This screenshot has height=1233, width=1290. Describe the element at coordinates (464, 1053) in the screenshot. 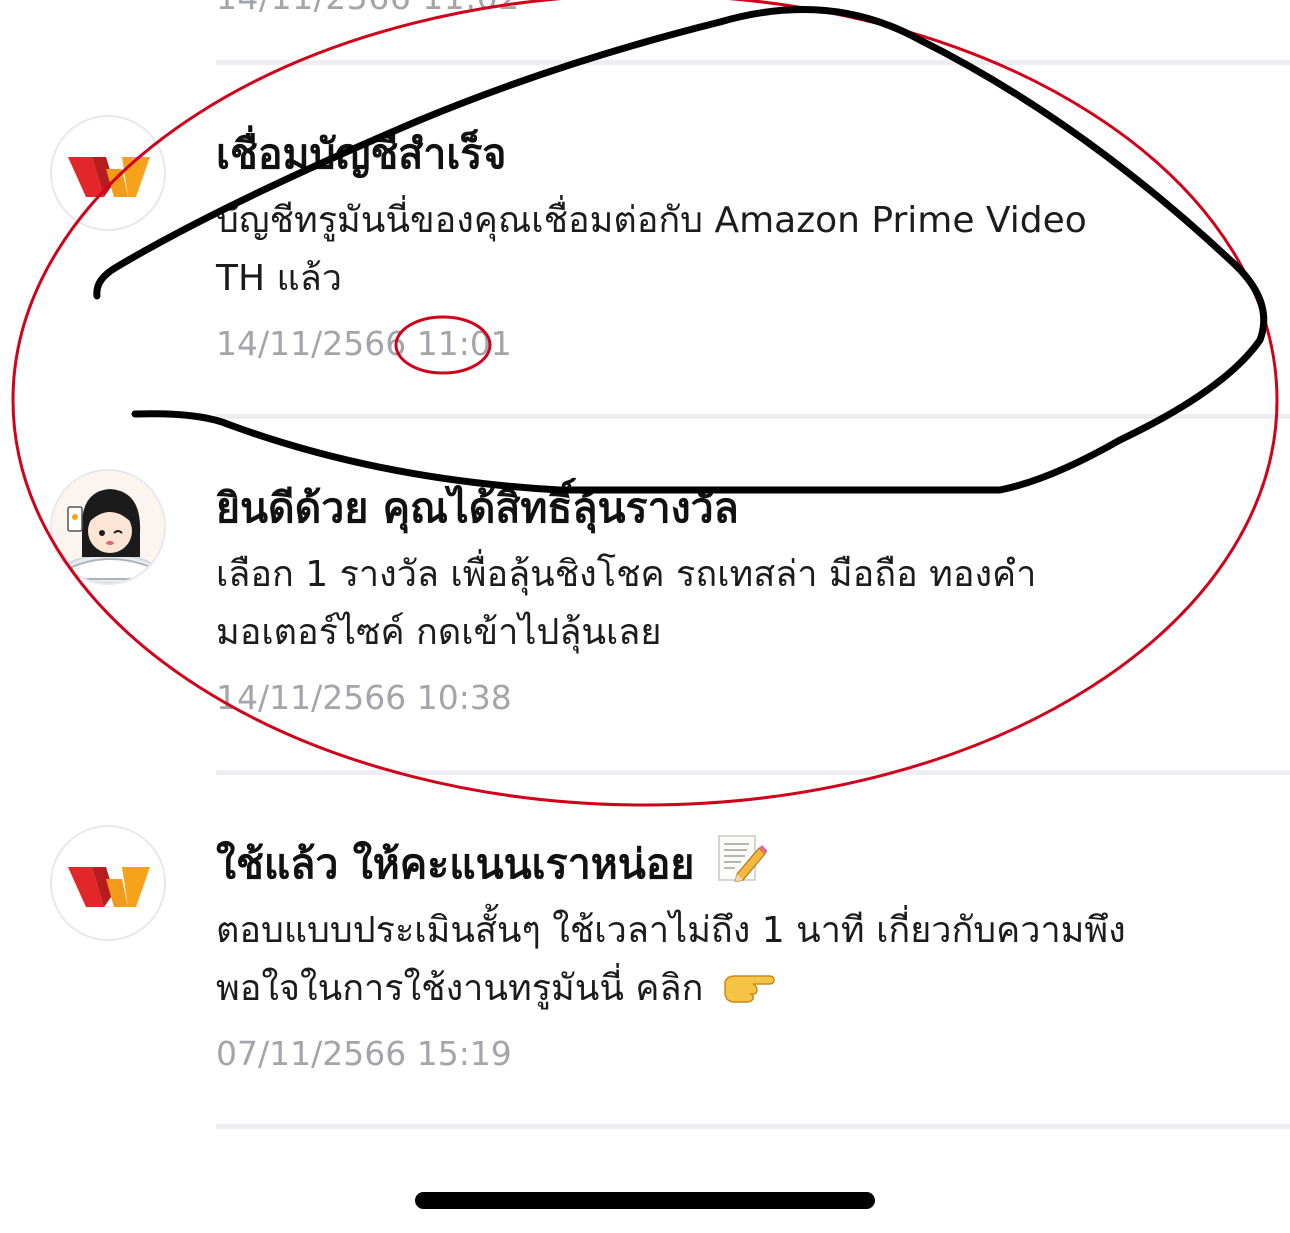

I see `time-clock: 15:19` at that location.